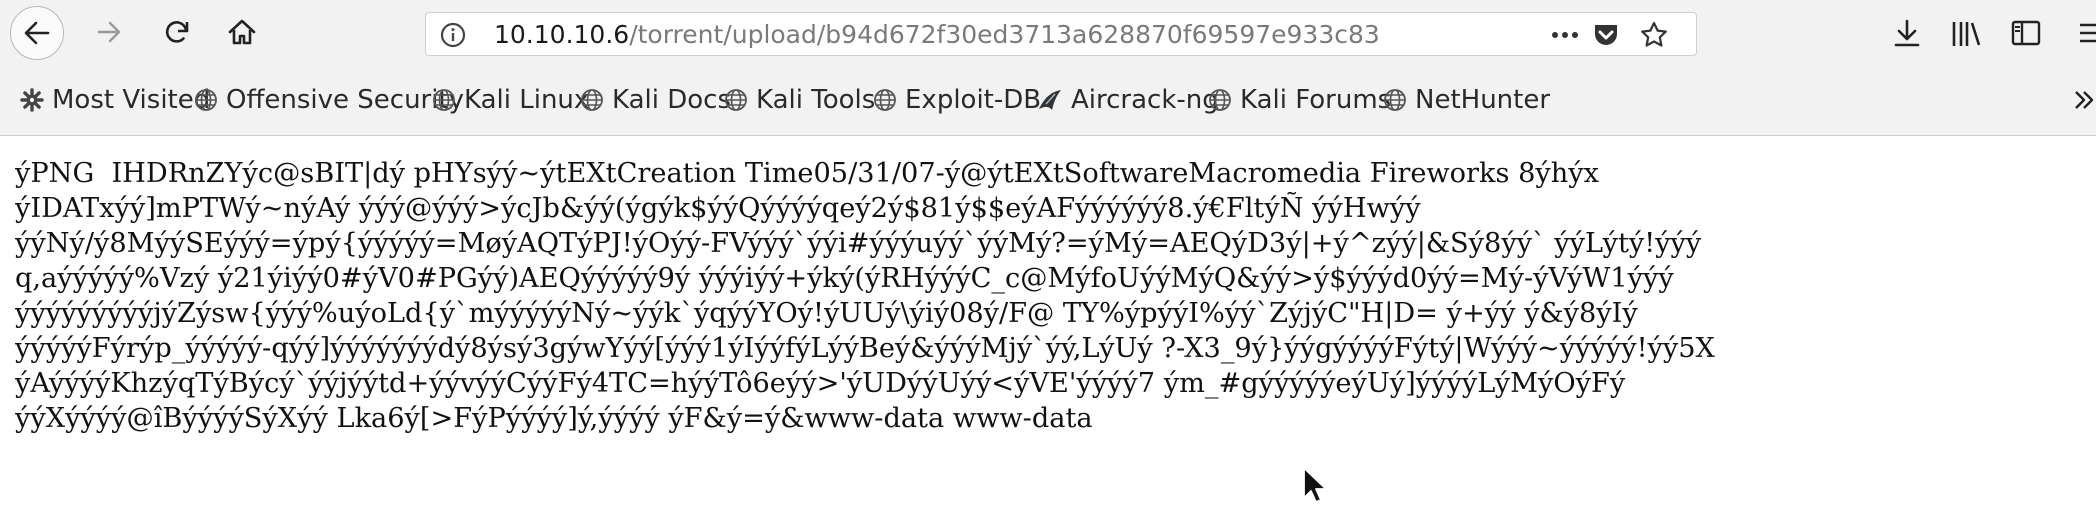 Image resolution: width=2096 pixels, height=510 pixels. What do you see at coordinates (562, 34) in the screenshot?
I see `url-host: 10.10.10.6` at bounding box center [562, 34].